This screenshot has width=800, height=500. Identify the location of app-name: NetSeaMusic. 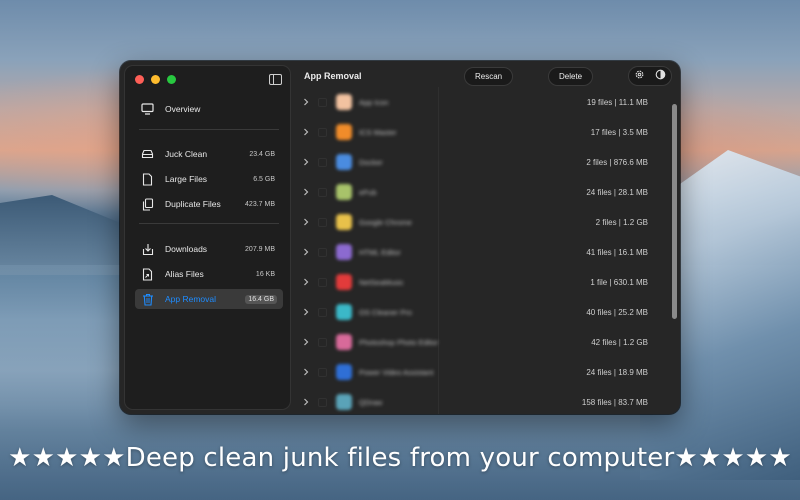
(381, 282).